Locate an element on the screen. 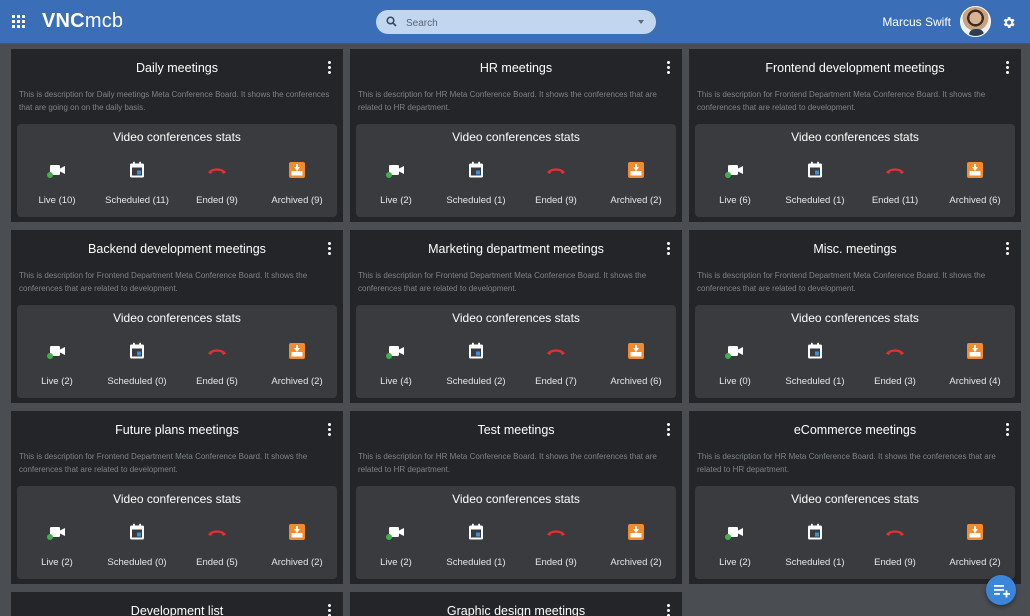 The width and height of the screenshot is (1030, 616). board-title: Backend development meetings is located at coordinates (177, 249).